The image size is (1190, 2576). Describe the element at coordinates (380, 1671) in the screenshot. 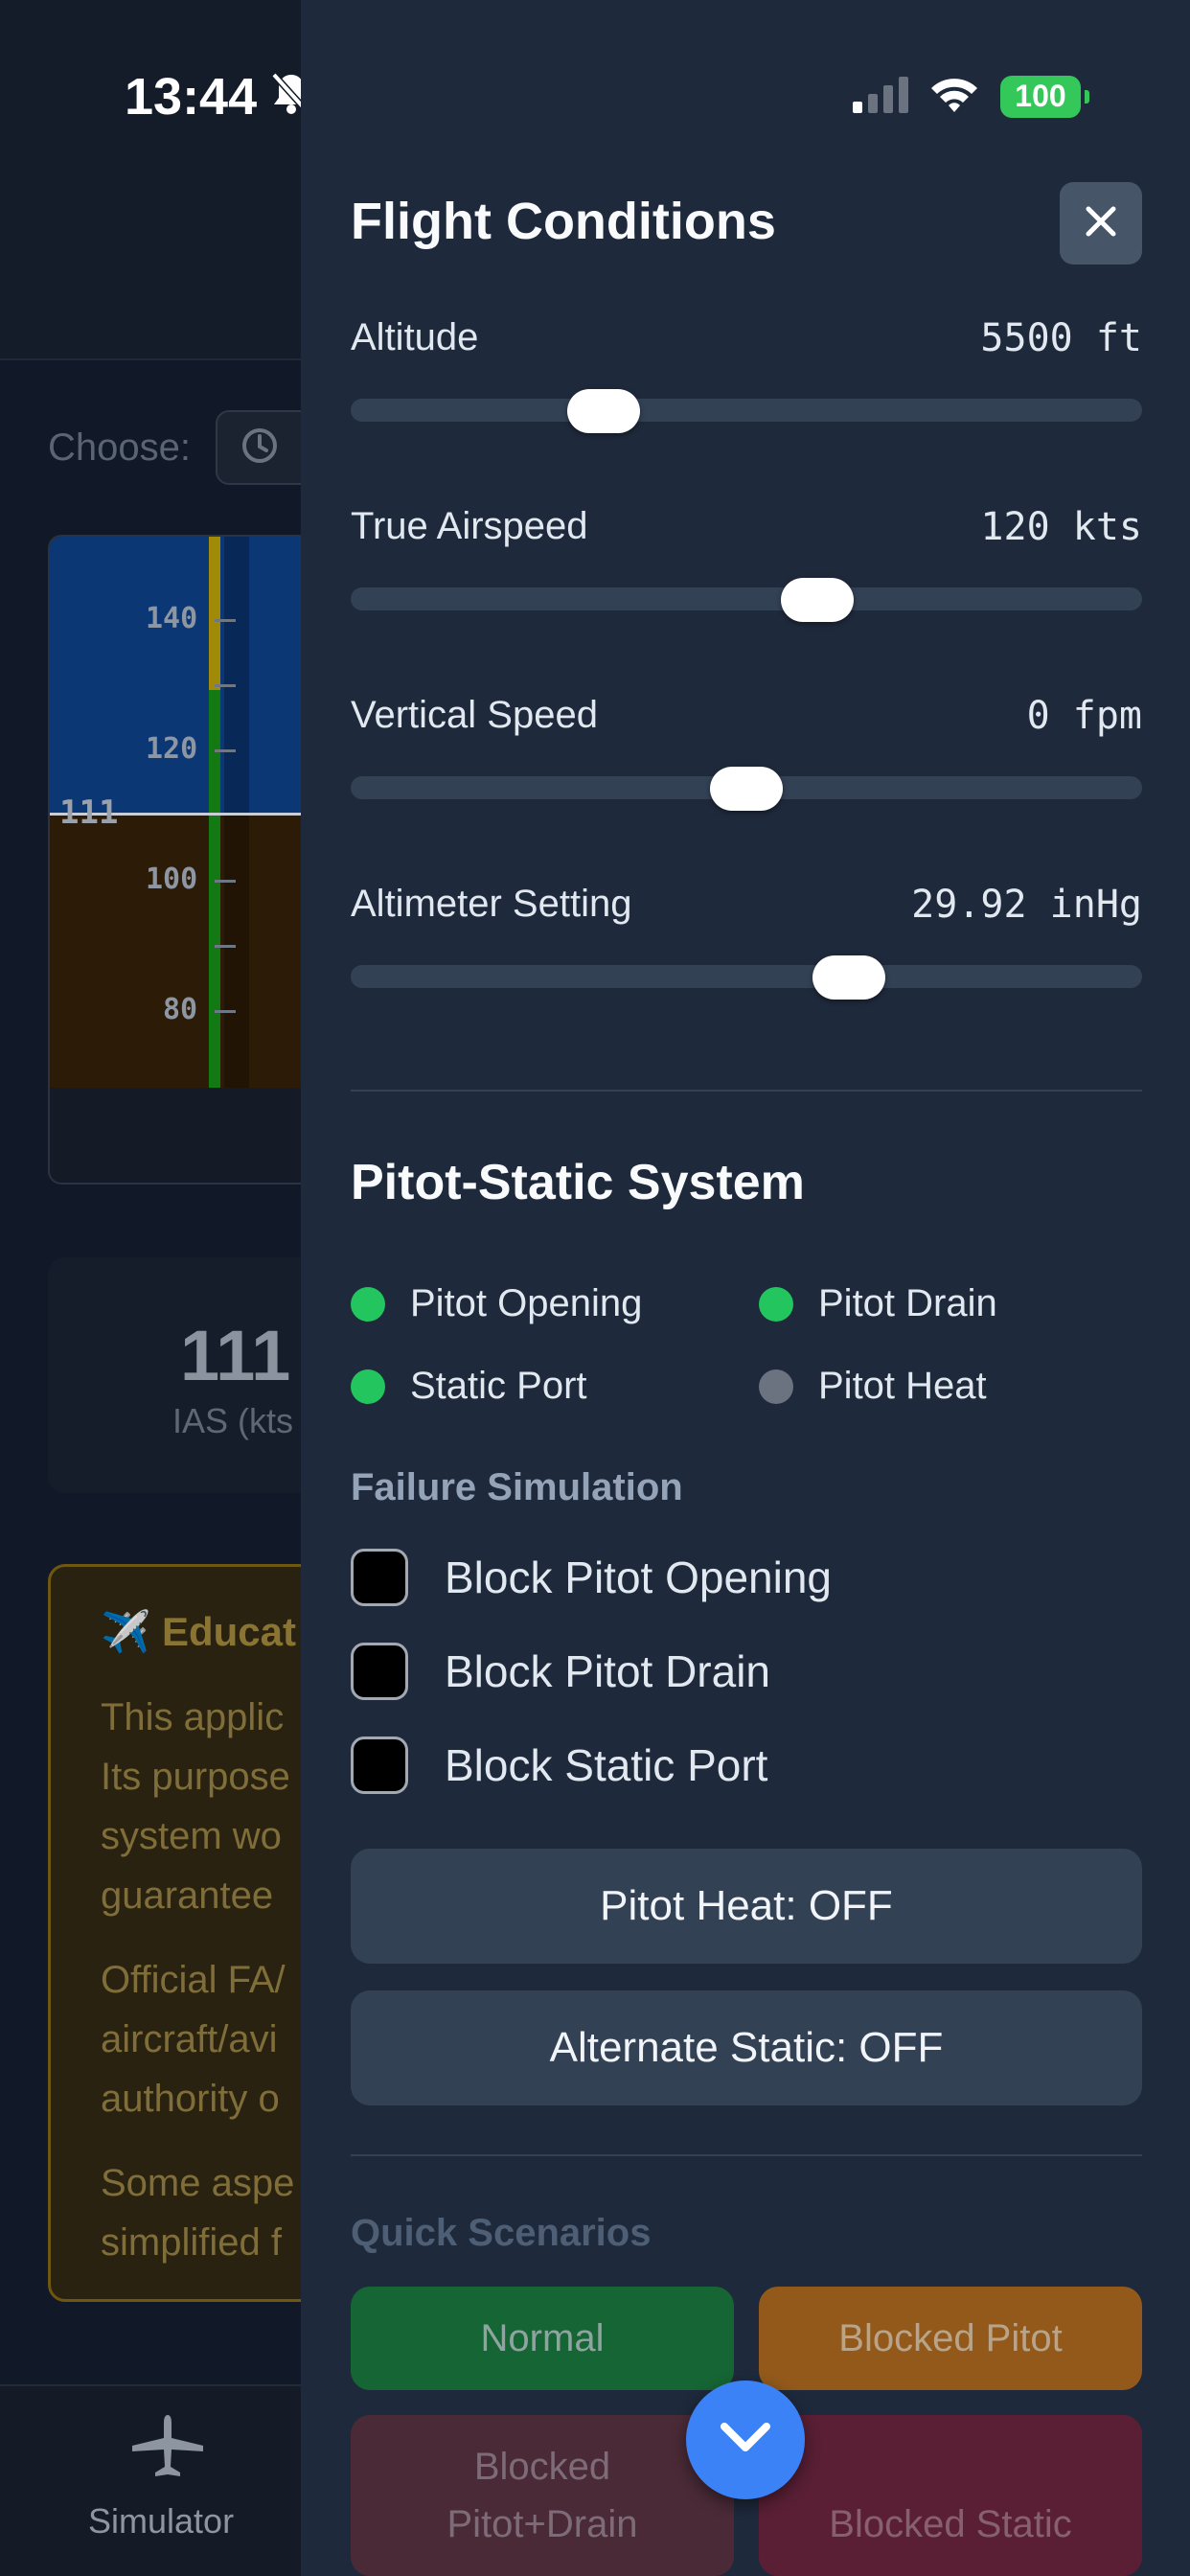

I see `block-pitot-drain-checkbox` at that location.